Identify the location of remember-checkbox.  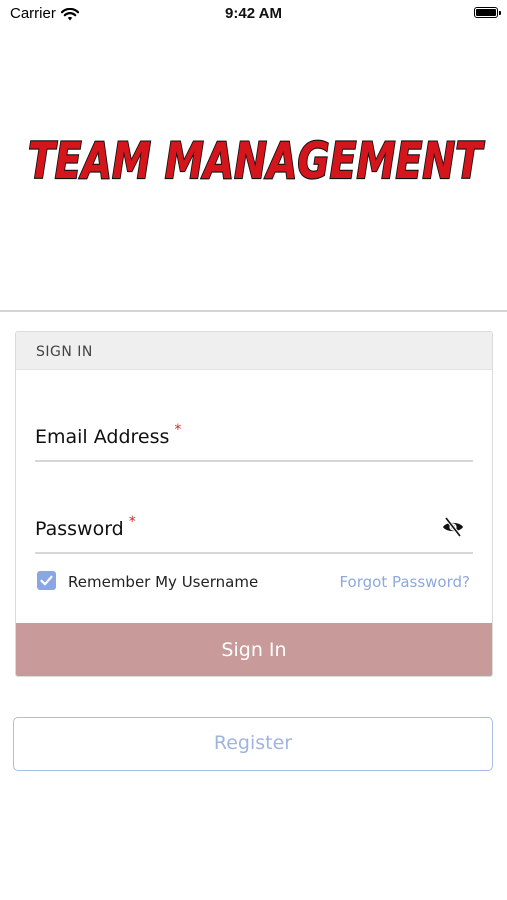
(46, 580).